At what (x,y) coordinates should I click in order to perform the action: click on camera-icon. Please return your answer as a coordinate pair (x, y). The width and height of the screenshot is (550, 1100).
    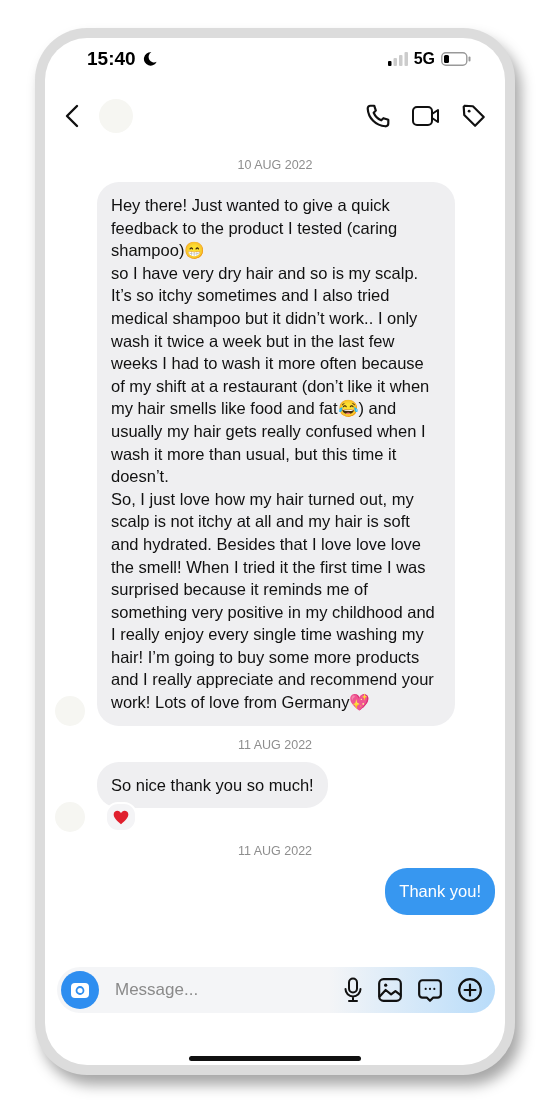
    Looking at the image, I should click on (80, 990).